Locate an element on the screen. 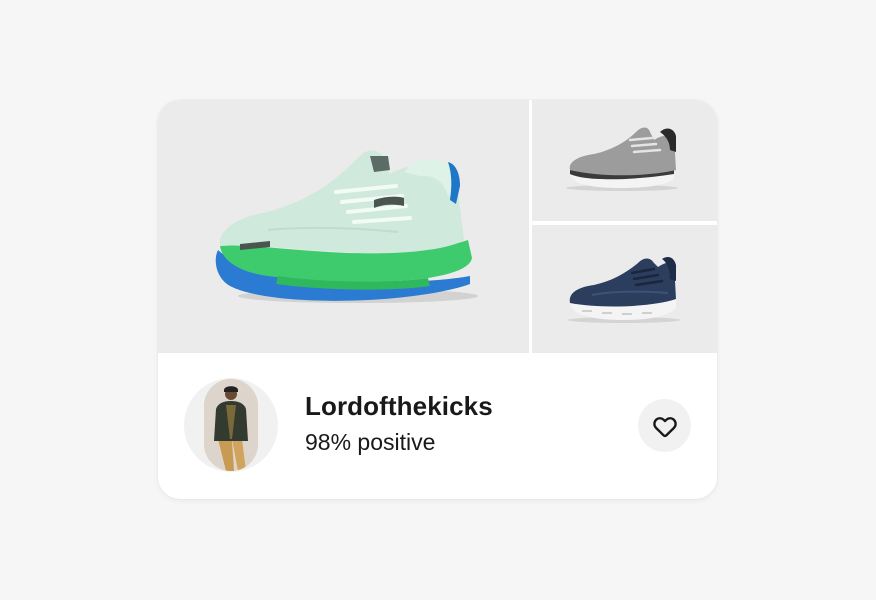  favorite-seller-button is located at coordinates (664, 425).